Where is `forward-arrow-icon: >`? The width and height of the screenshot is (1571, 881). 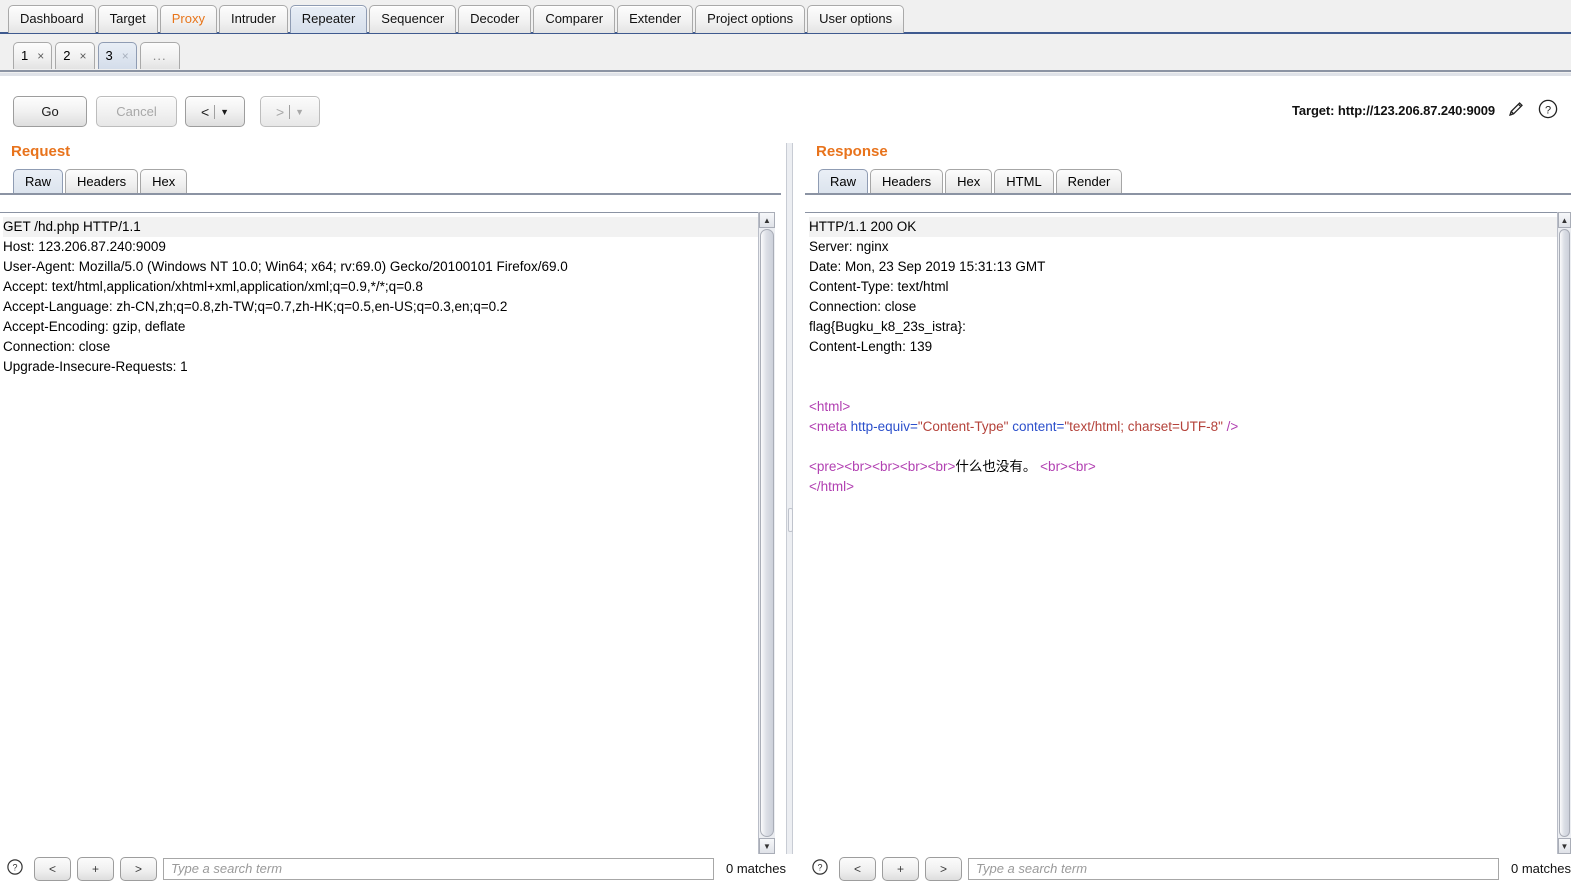
forward-arrow-icon: > is located at coordinates (280, 111).